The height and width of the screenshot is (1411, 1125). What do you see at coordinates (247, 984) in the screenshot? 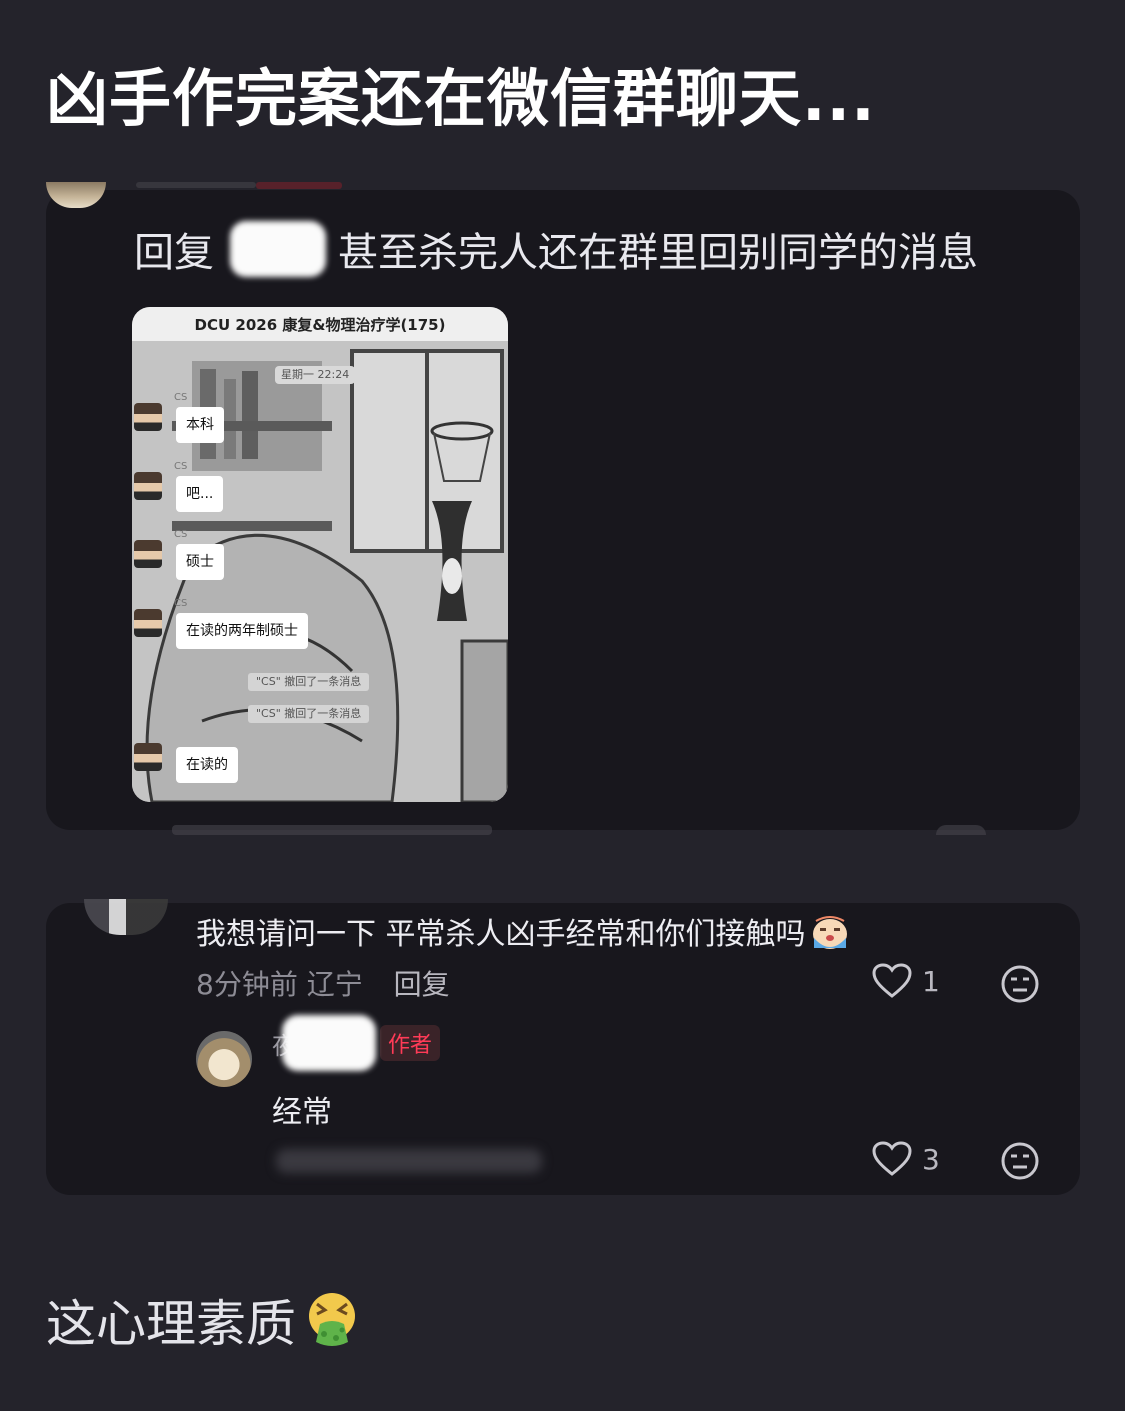
I see `comment-time: 8分钟前` at bounding box center [247, 984].